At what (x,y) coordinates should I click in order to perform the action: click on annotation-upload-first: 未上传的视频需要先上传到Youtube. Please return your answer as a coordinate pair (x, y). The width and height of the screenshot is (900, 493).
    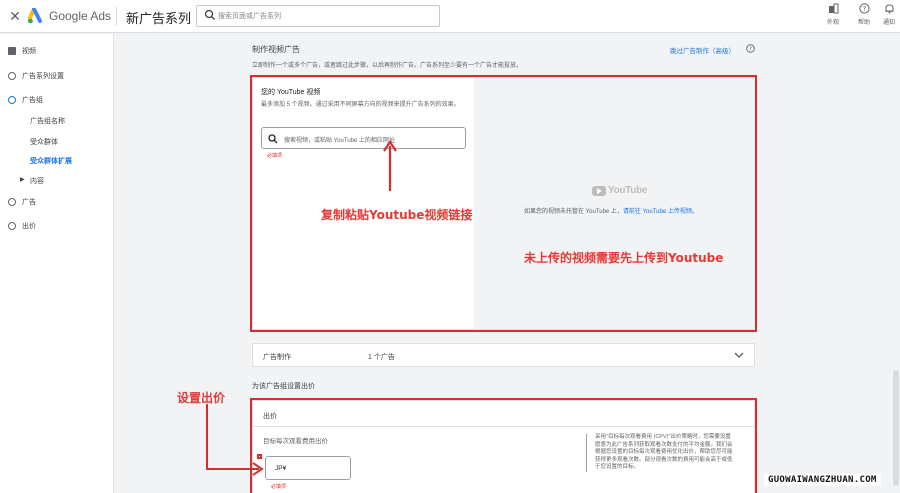
    Looking at the image, I should click on (624, 258).